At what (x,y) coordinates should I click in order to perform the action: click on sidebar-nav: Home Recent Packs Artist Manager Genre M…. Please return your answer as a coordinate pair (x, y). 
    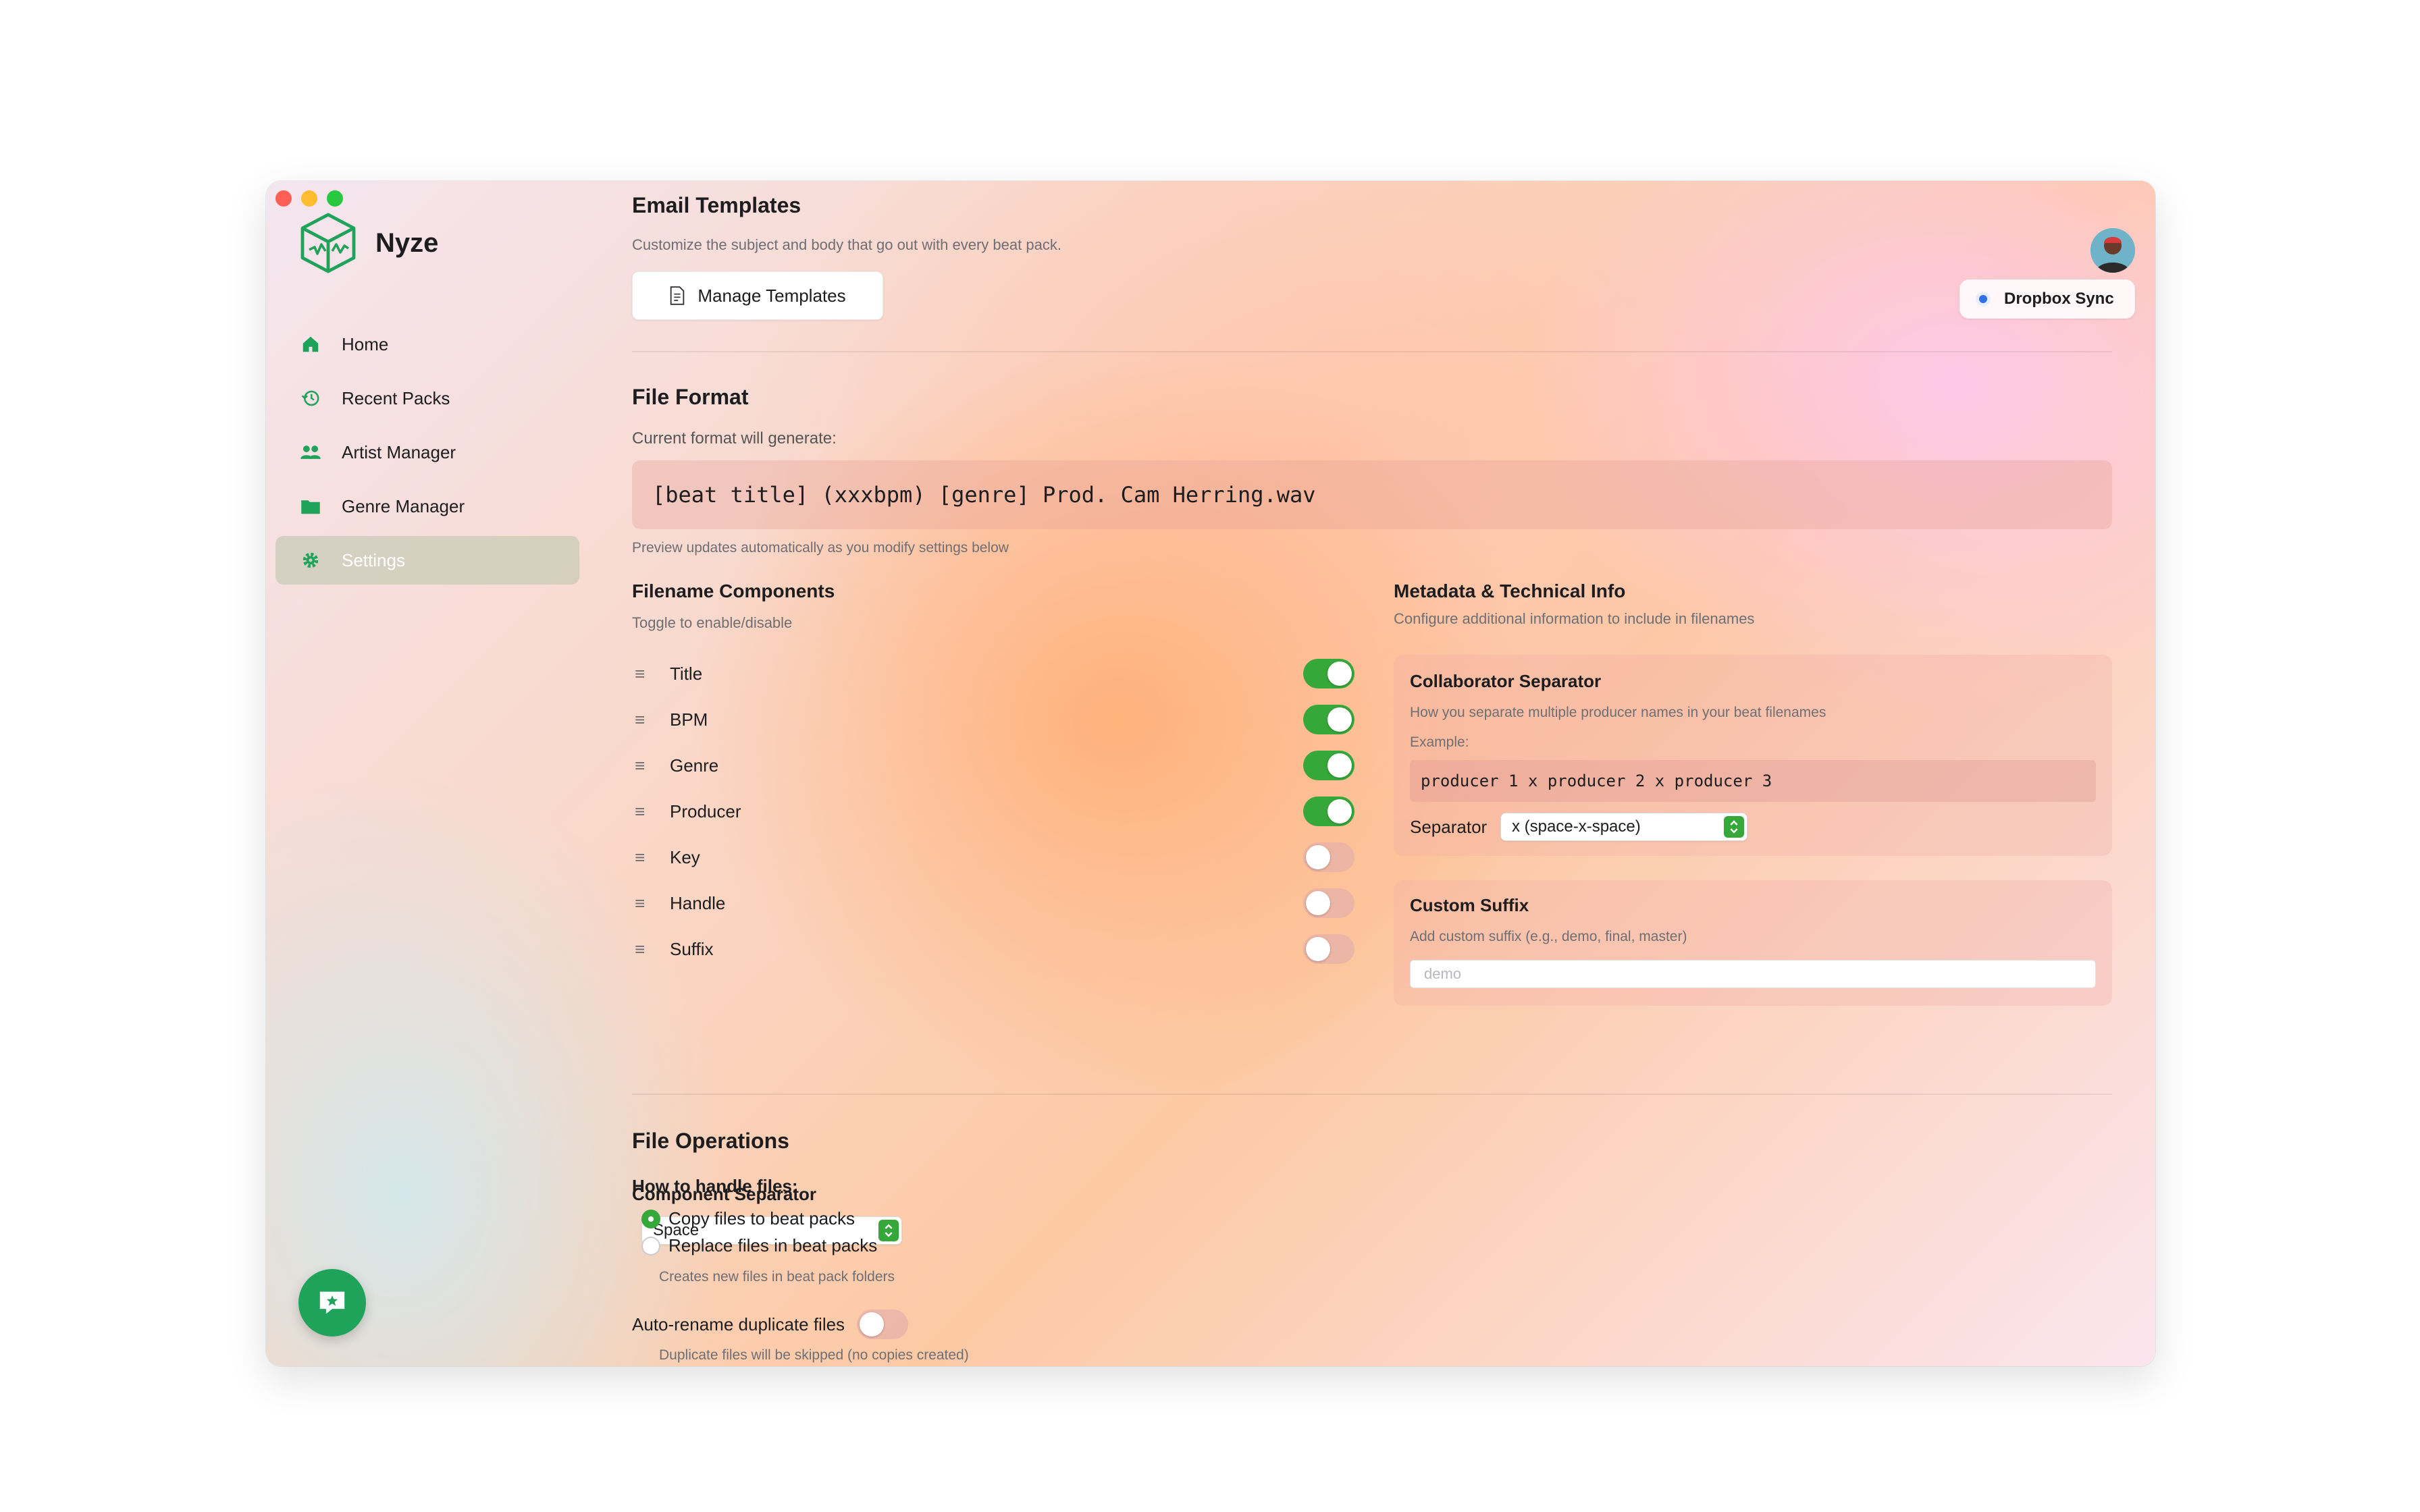
    Looking at the image, I should click on (427, 455).